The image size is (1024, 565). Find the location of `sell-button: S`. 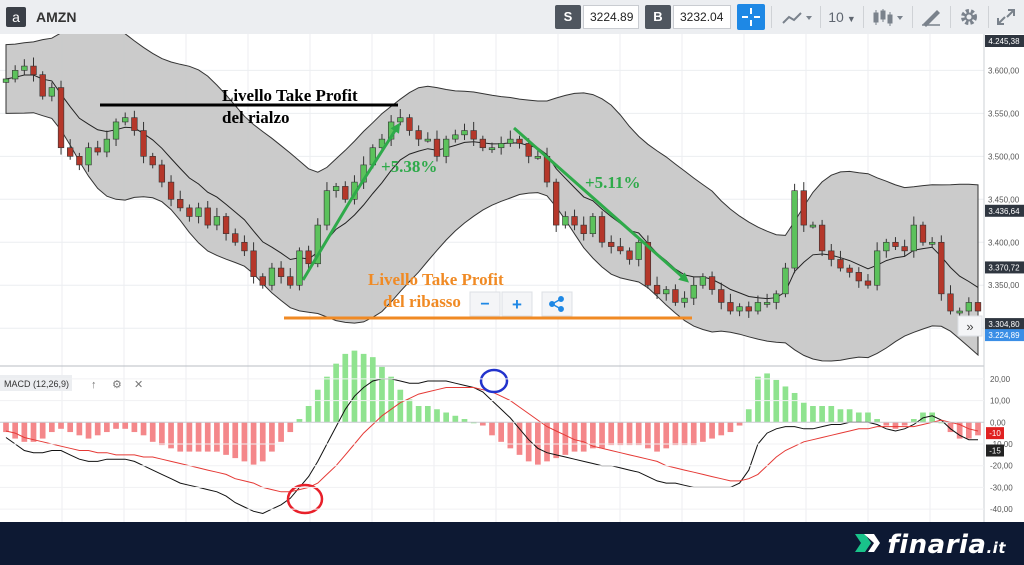

sell-button: S is located at coordinates (568, 17).